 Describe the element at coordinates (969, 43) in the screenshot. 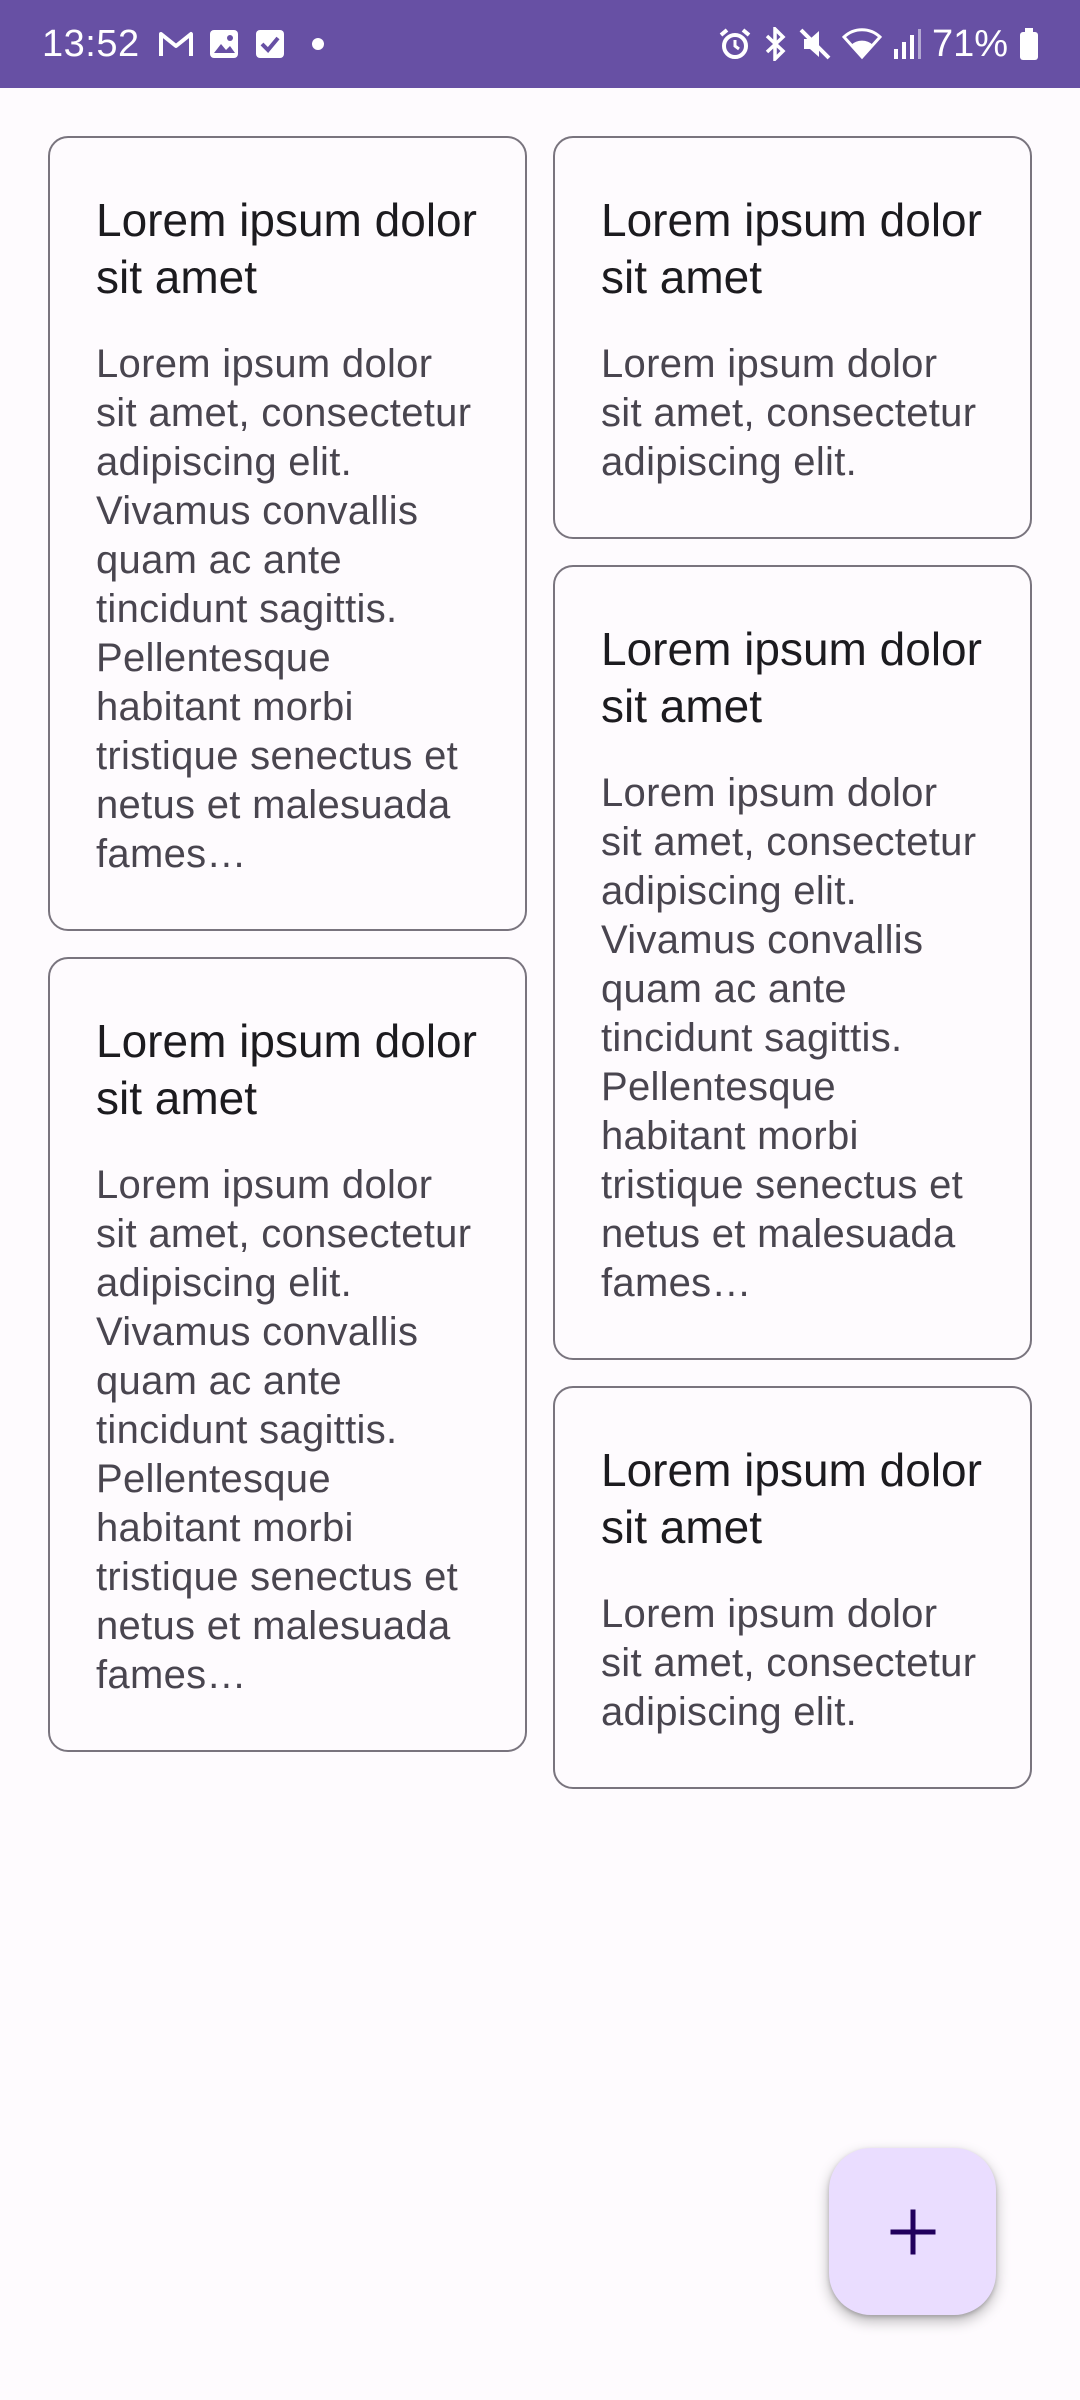

I see `battery-percentage: 71%` at that location.